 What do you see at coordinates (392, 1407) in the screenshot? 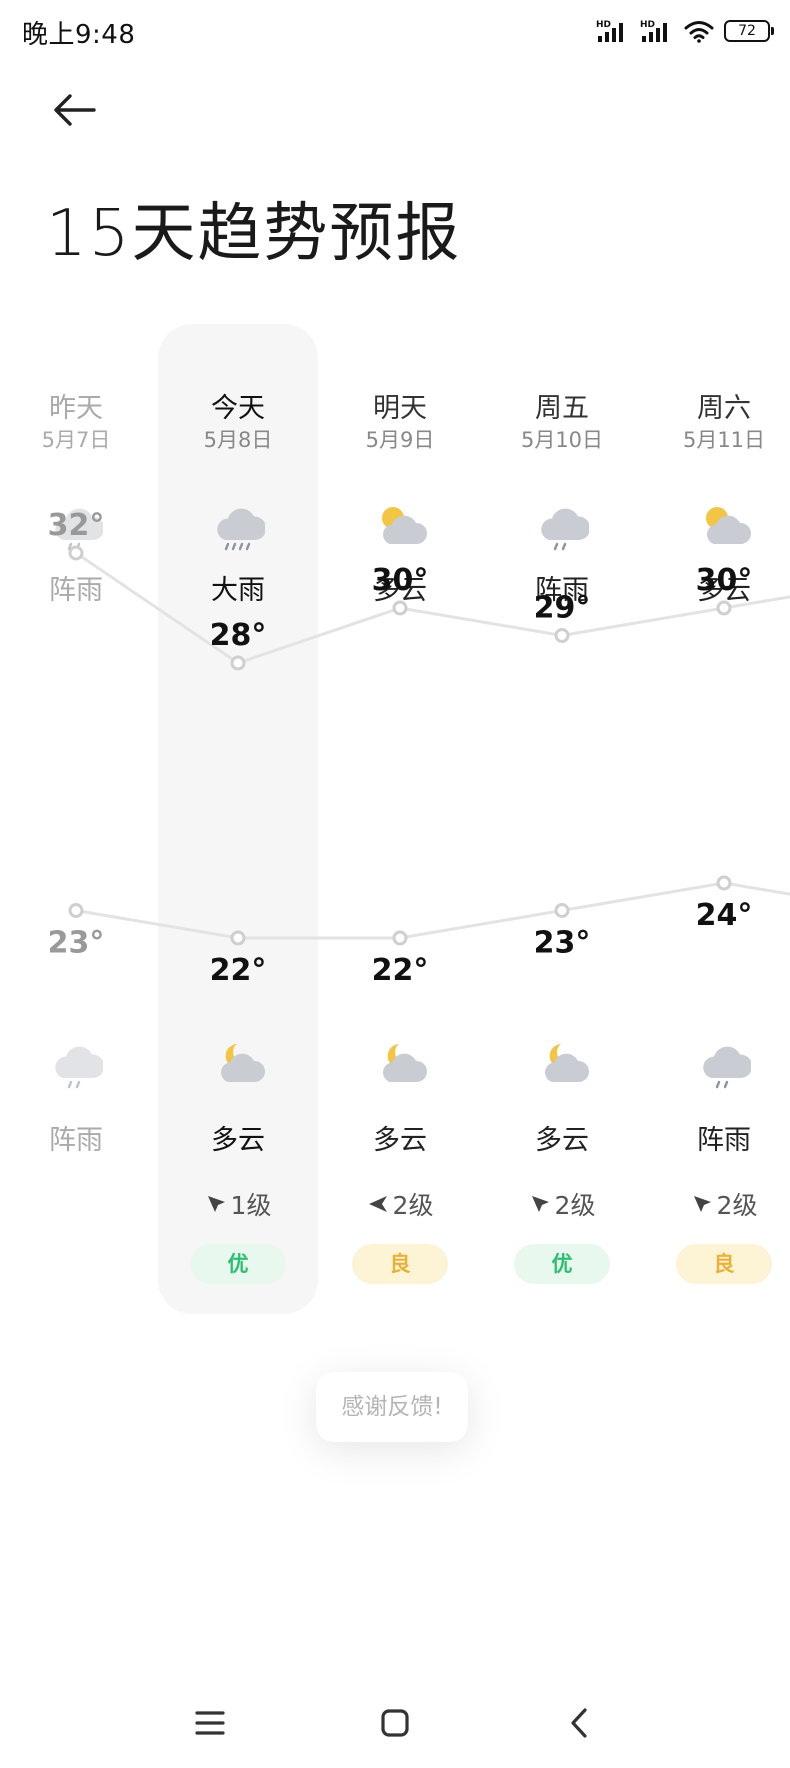
I see `feedback-toast: 感谢反馈!` at bounding box center [392, 1407].